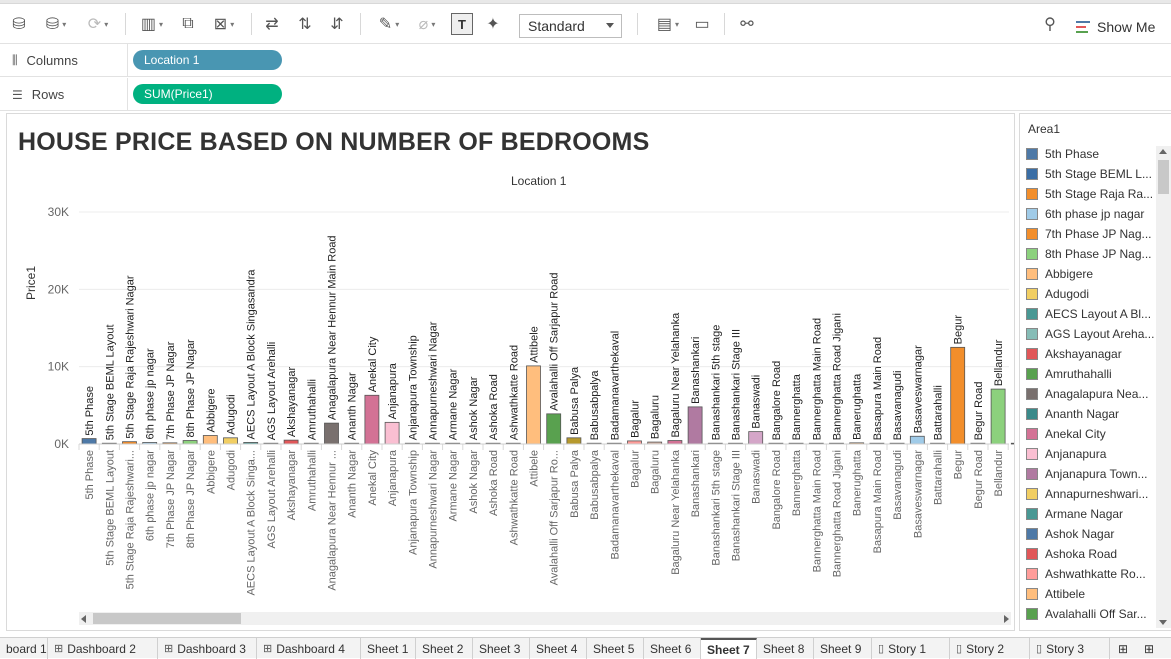 The height and width of the screenshot is (659, 1171). What do you see at coordinates (1075, 434) in the screenshot?
I see `legend-item-label: Anekal City` at bounding box center [1075, 434].